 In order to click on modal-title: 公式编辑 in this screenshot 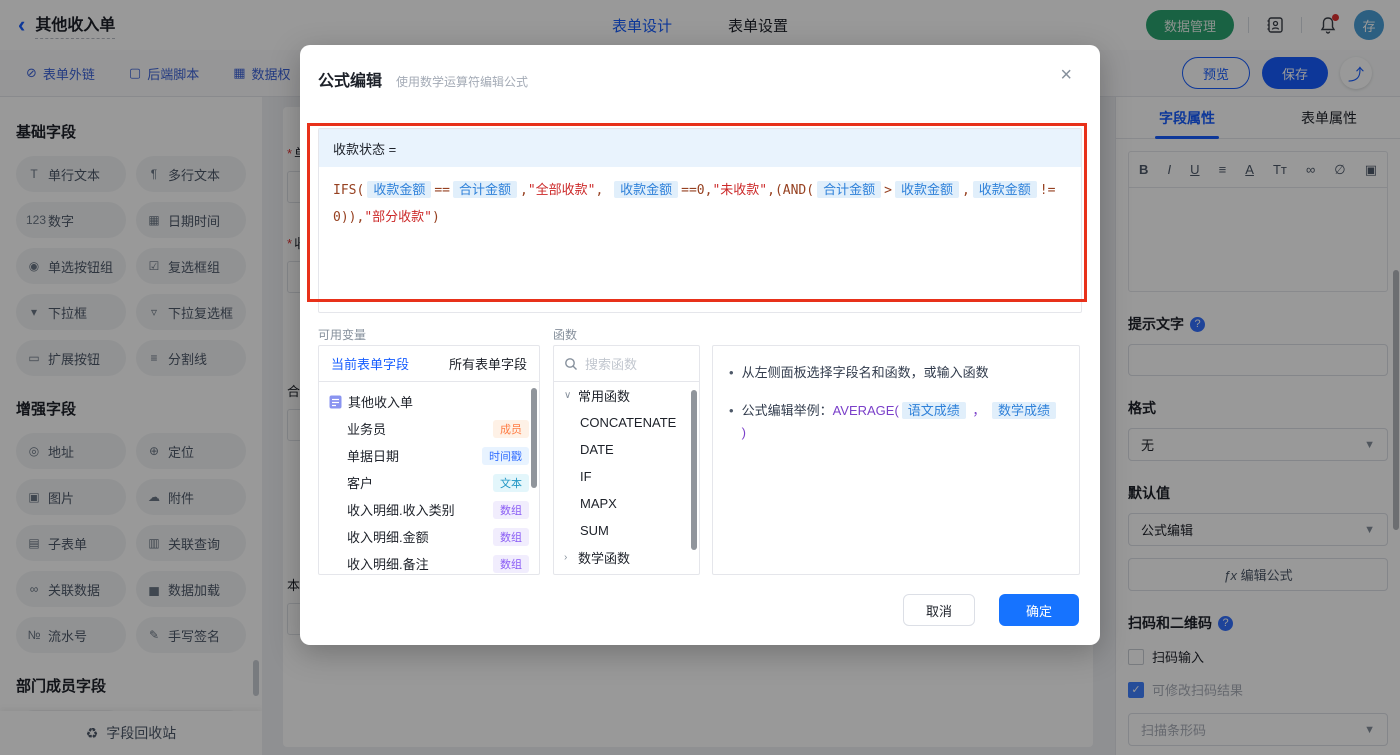, I will do `click(350, 81)`.